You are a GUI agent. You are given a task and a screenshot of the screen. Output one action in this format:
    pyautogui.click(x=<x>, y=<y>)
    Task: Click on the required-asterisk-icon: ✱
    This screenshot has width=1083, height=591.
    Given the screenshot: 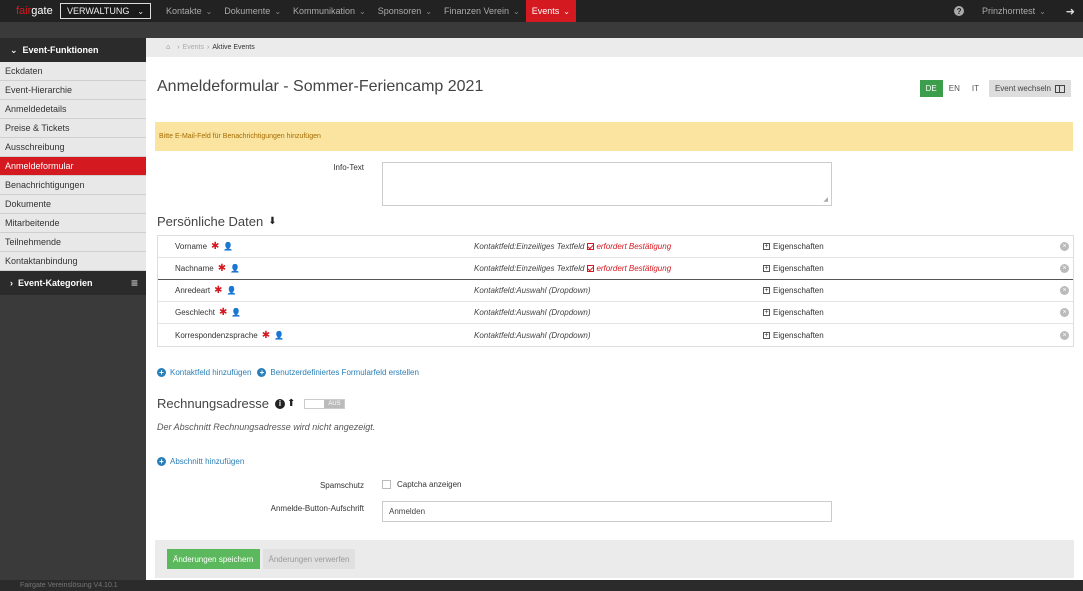 What is the action you would take?
    pyautogui.click(x=218, y=290)
    